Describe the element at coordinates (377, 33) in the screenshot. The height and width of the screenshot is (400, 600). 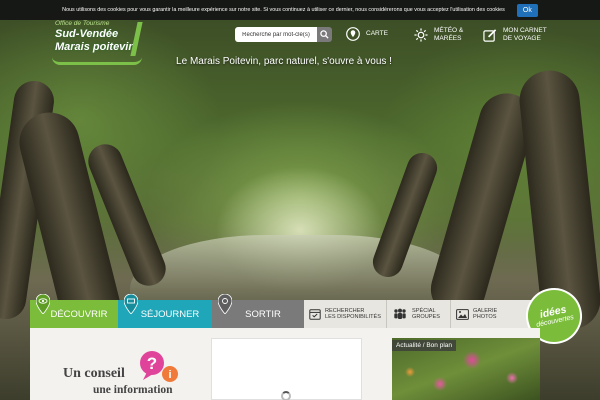
I see `map-label: CARTE` at that location.